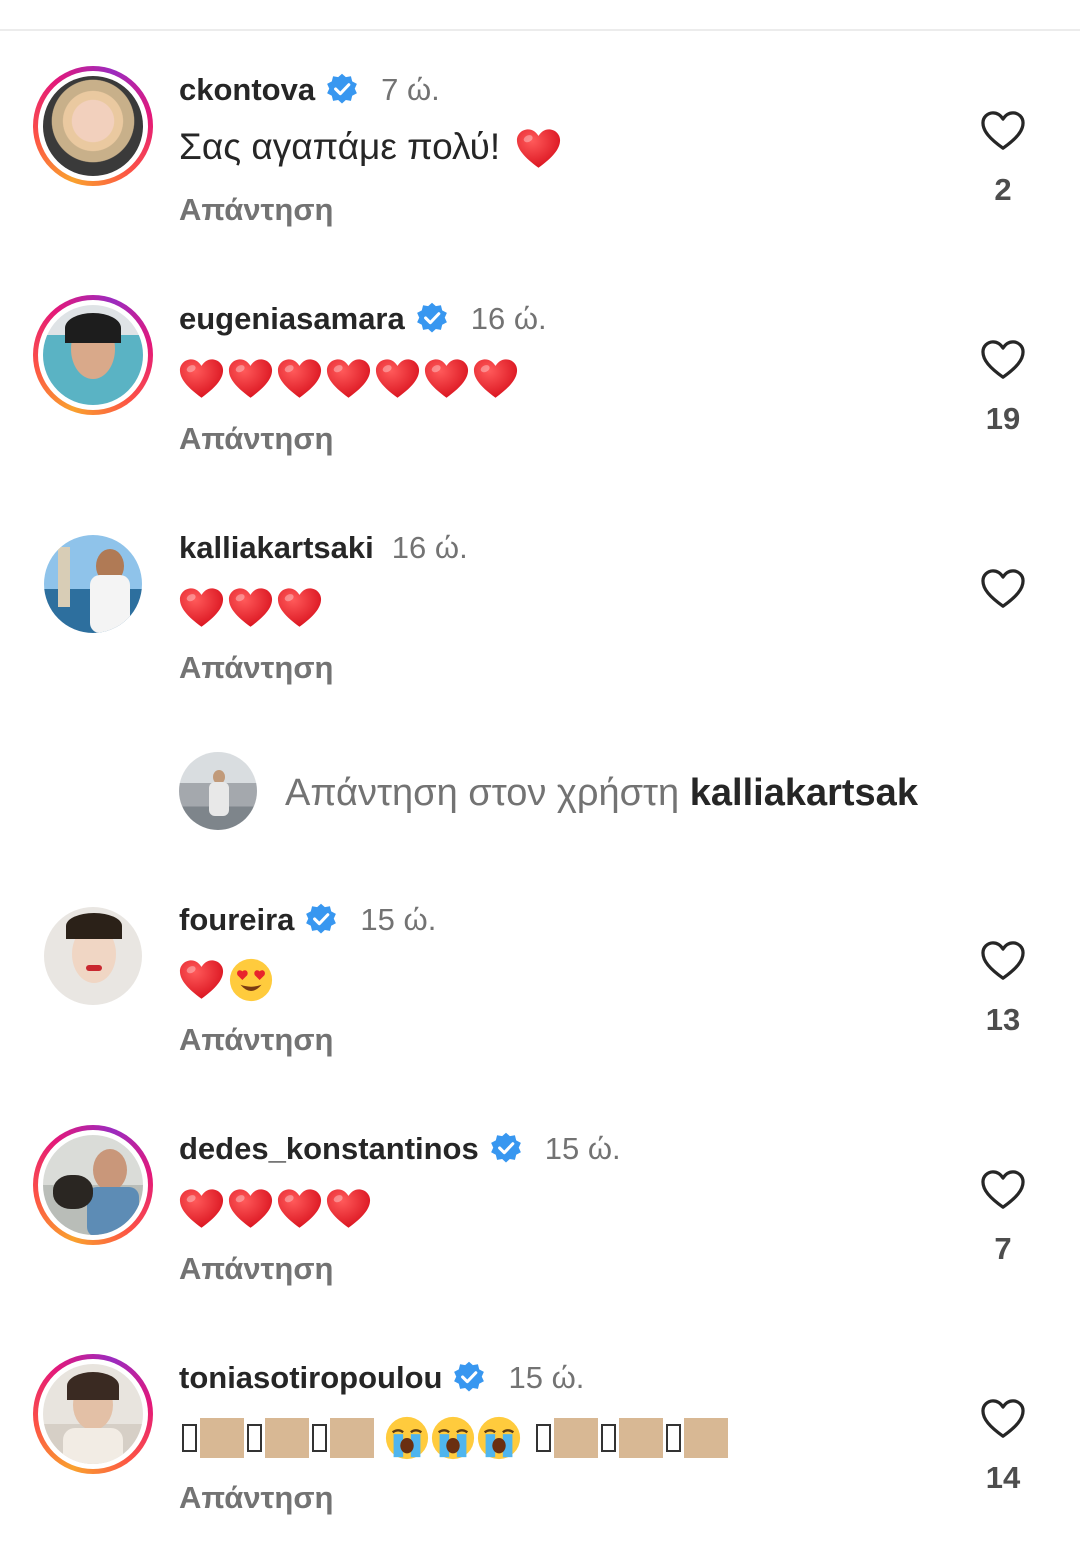 The height and width of the screenshot is (1558, 1080). I want to click on reply-target-username: kalliakartsak, so click(803, 793).